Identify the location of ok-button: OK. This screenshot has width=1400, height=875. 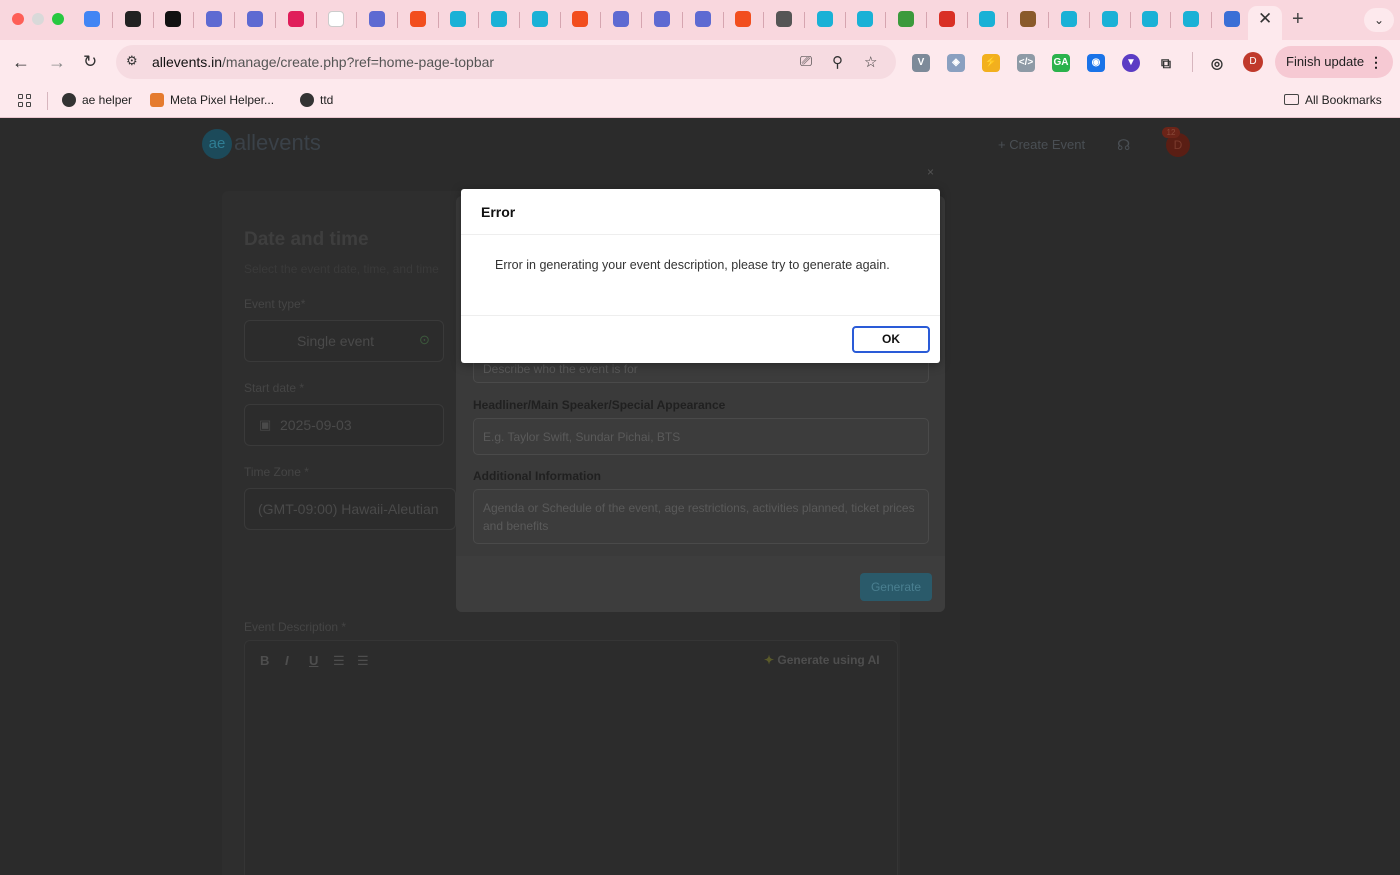
(891, 339).